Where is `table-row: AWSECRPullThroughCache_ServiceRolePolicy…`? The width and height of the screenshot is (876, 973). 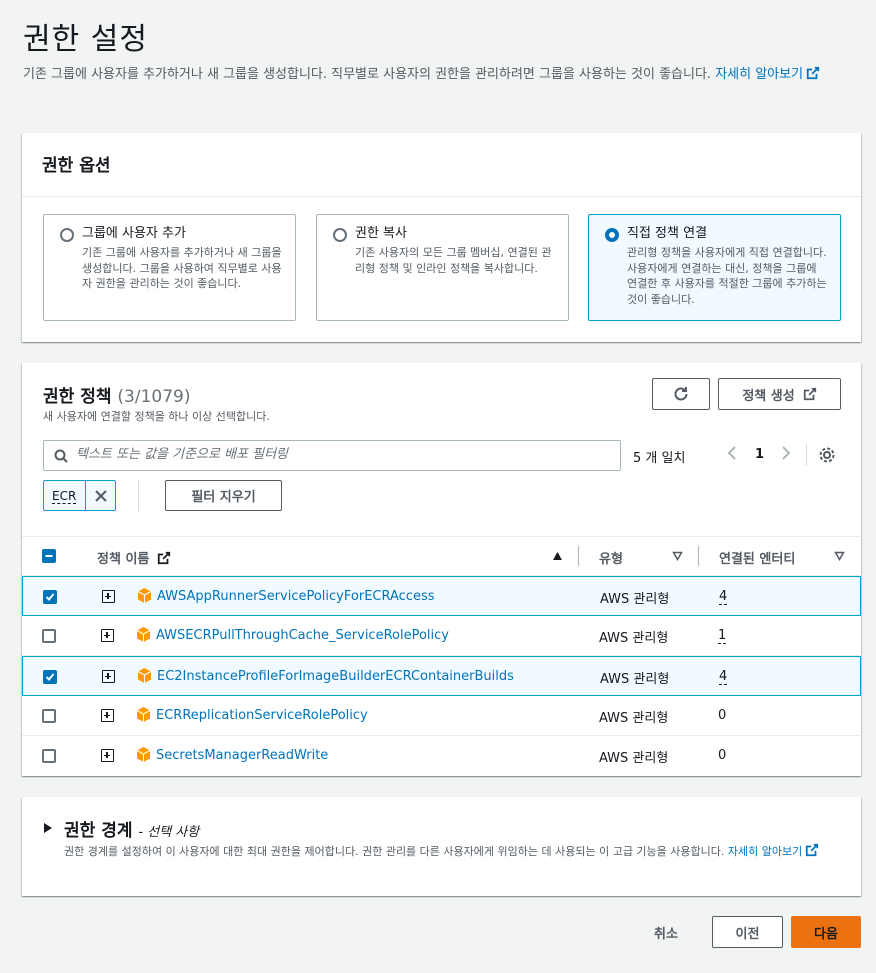 table-row: AWSECRPullThroughCache_ServiceRolePolicy… is located at coordinates (441, 636).